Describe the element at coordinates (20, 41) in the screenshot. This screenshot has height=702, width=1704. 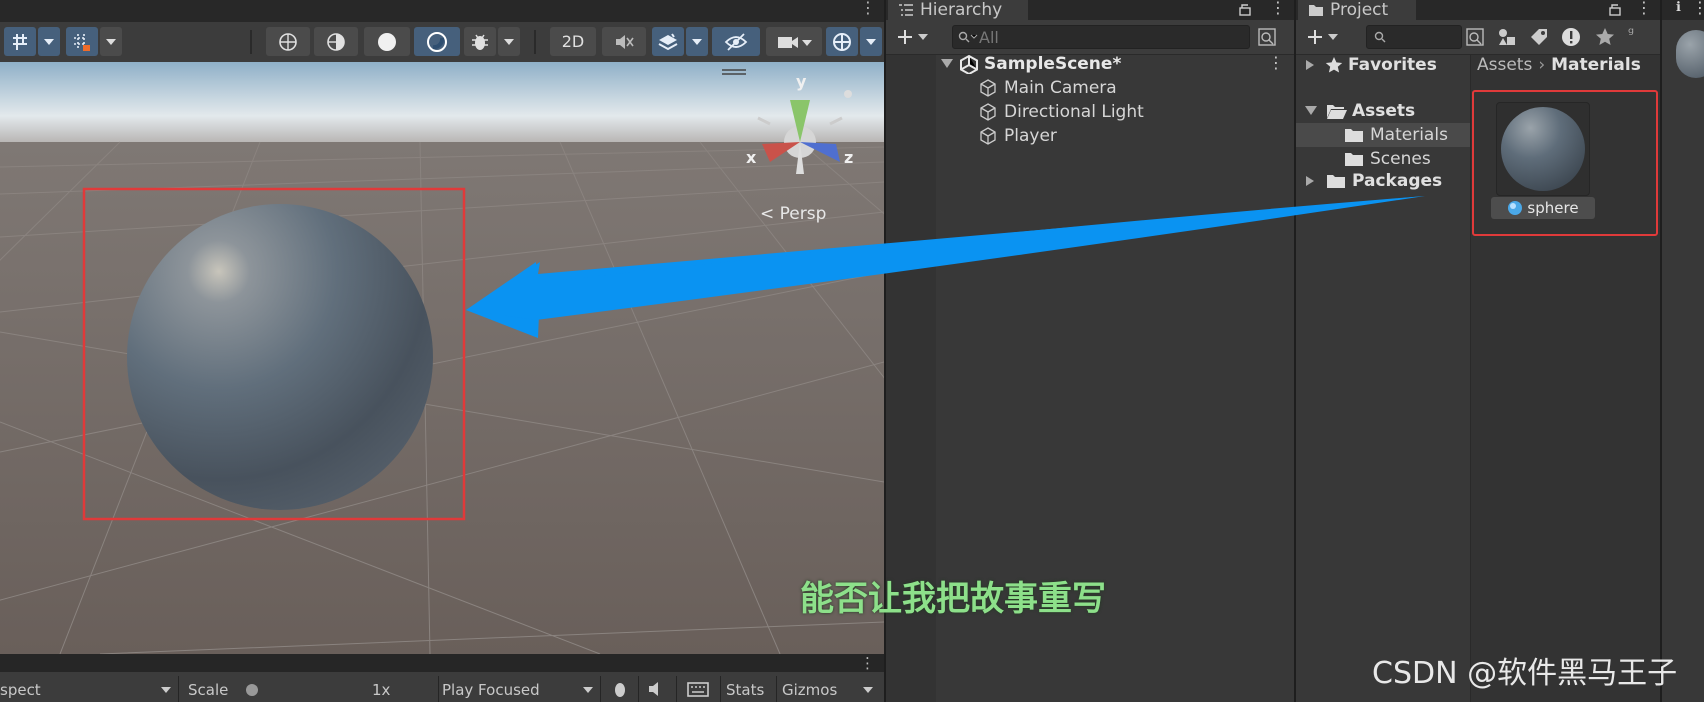
I see `transform-tool-icon` at that location.